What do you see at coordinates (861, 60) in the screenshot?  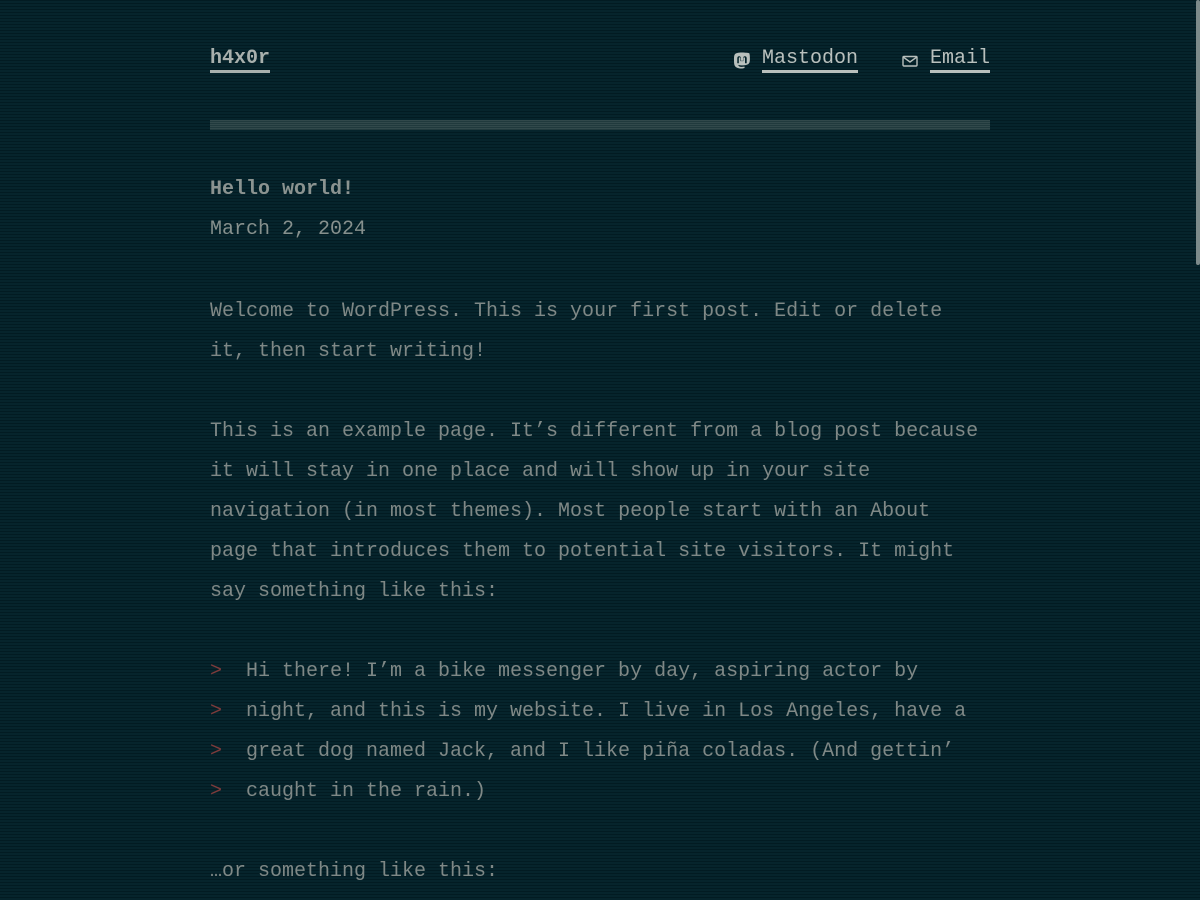 I see `social-nav: Mastodon Email` at bounding box center [861, 60].